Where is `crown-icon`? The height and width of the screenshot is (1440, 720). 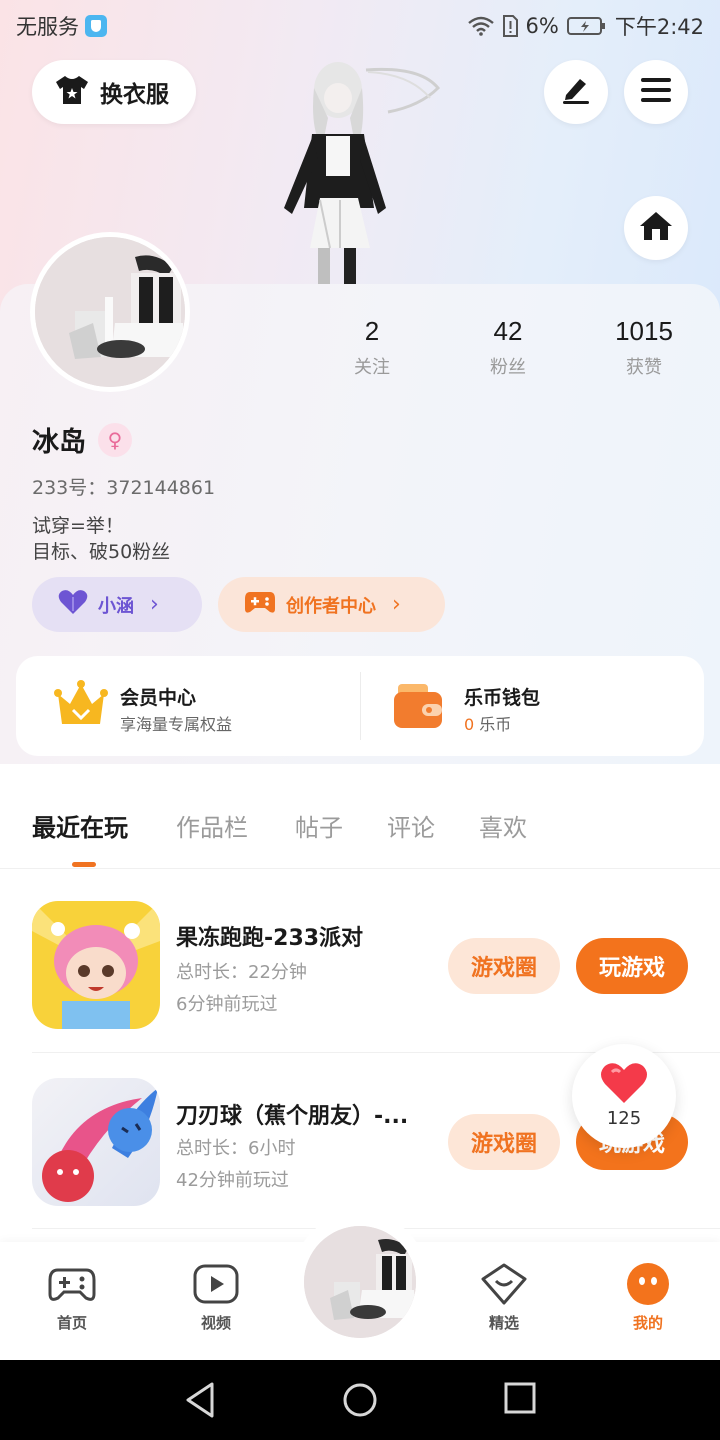 crown-icon is located at coordinates (81, 707).